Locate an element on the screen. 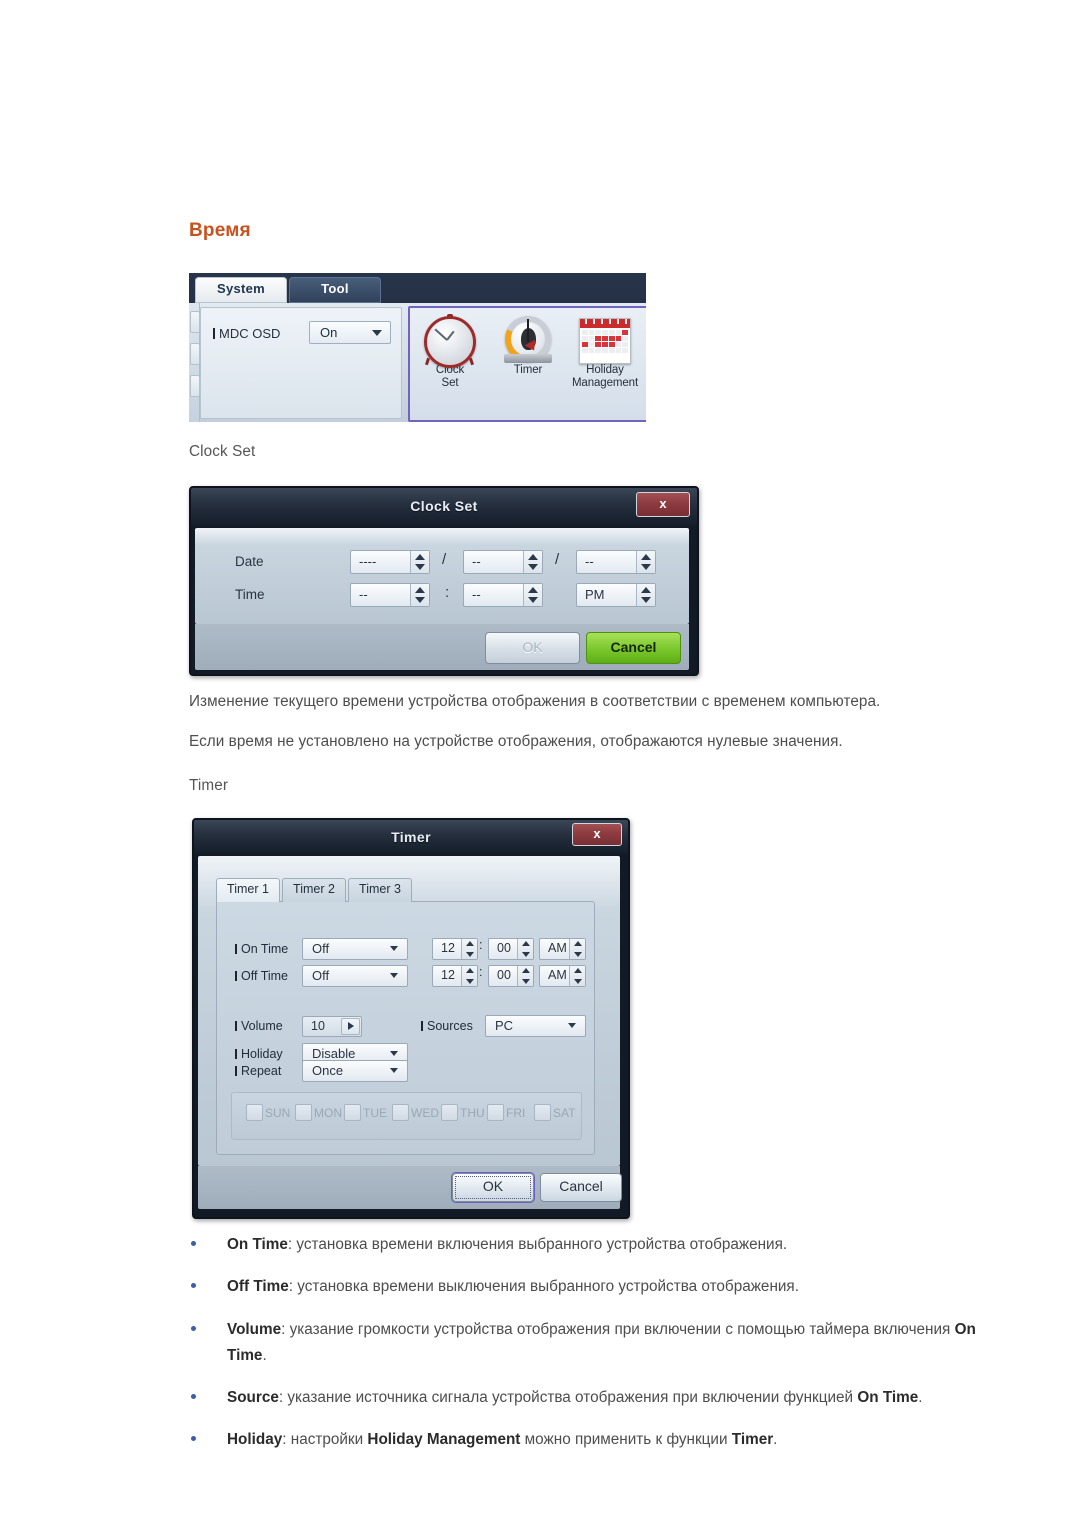  volume-stepper-icon is located at coordinates (350, 1026).